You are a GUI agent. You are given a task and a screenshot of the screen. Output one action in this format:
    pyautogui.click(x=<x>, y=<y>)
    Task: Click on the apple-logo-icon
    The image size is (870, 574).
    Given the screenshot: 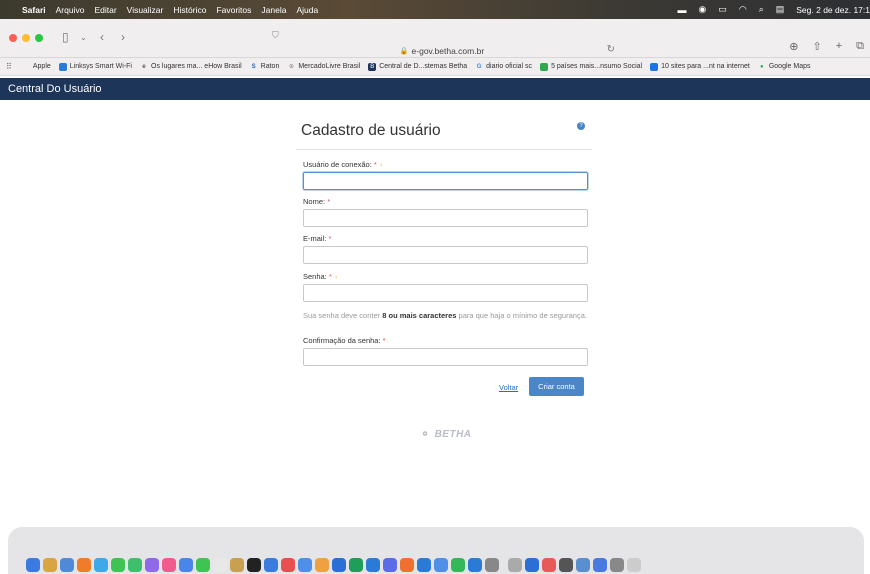 What is the action you would take?
    pyautogui.click(x=26, y=67)
    